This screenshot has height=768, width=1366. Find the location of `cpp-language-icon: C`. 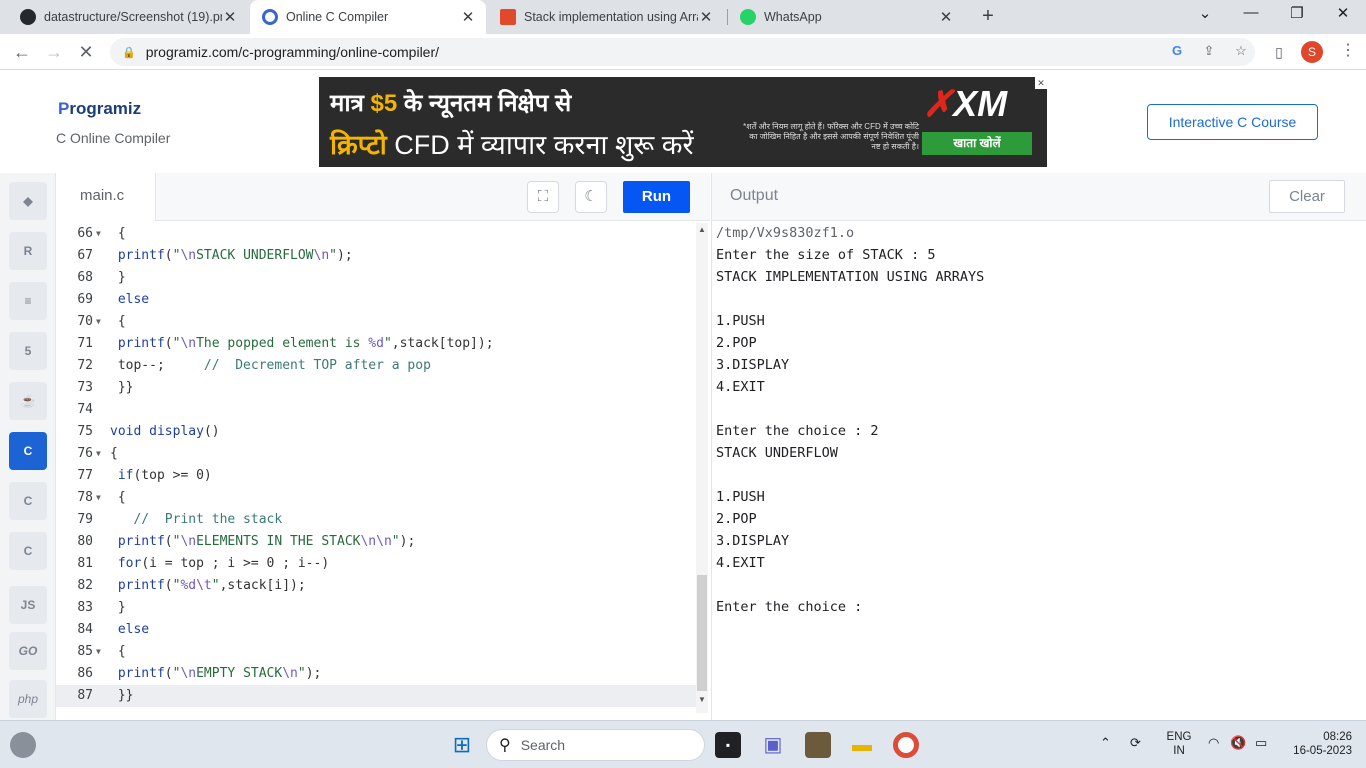

cpp-language-icon: C is located at coordinates (28, 501).